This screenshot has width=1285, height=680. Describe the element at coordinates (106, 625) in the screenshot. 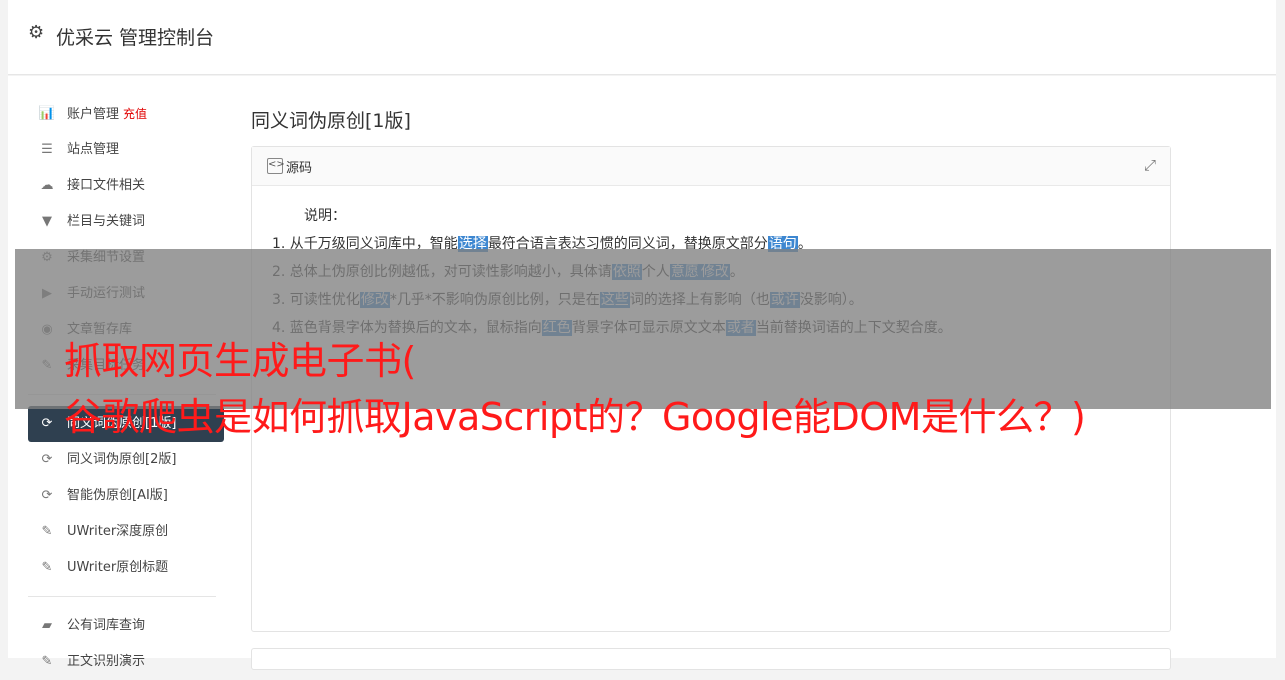

I see `sidebar-item-label: 公有词库查询` at that location.